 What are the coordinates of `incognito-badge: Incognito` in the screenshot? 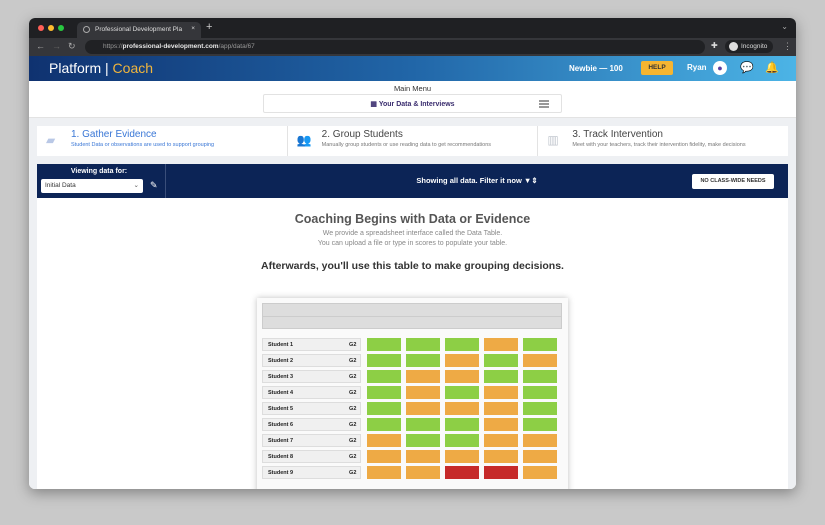 It's located at (749, 46).